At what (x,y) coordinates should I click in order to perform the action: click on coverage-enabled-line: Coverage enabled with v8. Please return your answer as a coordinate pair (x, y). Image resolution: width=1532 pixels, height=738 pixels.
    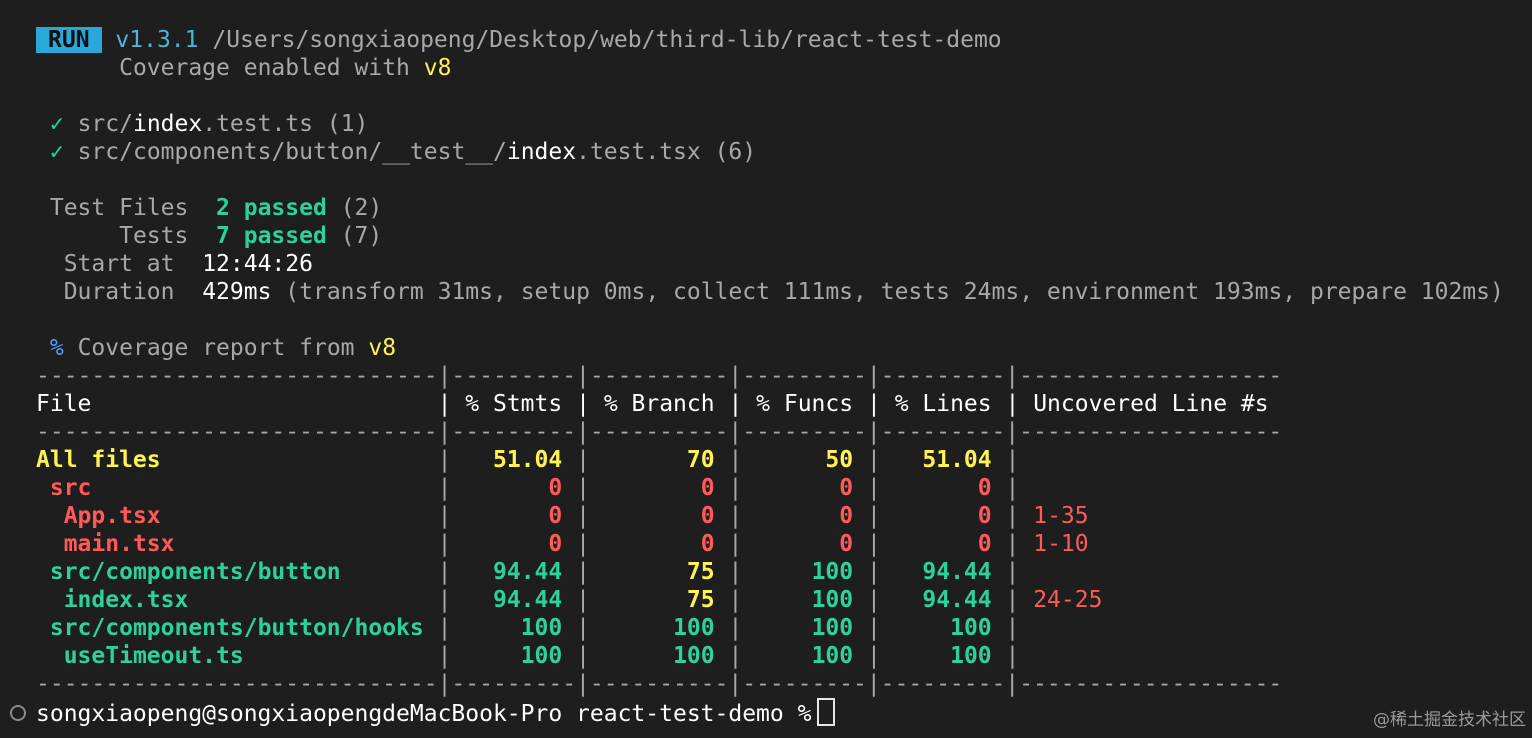
    Looking at the image, I should click on (243, 68).